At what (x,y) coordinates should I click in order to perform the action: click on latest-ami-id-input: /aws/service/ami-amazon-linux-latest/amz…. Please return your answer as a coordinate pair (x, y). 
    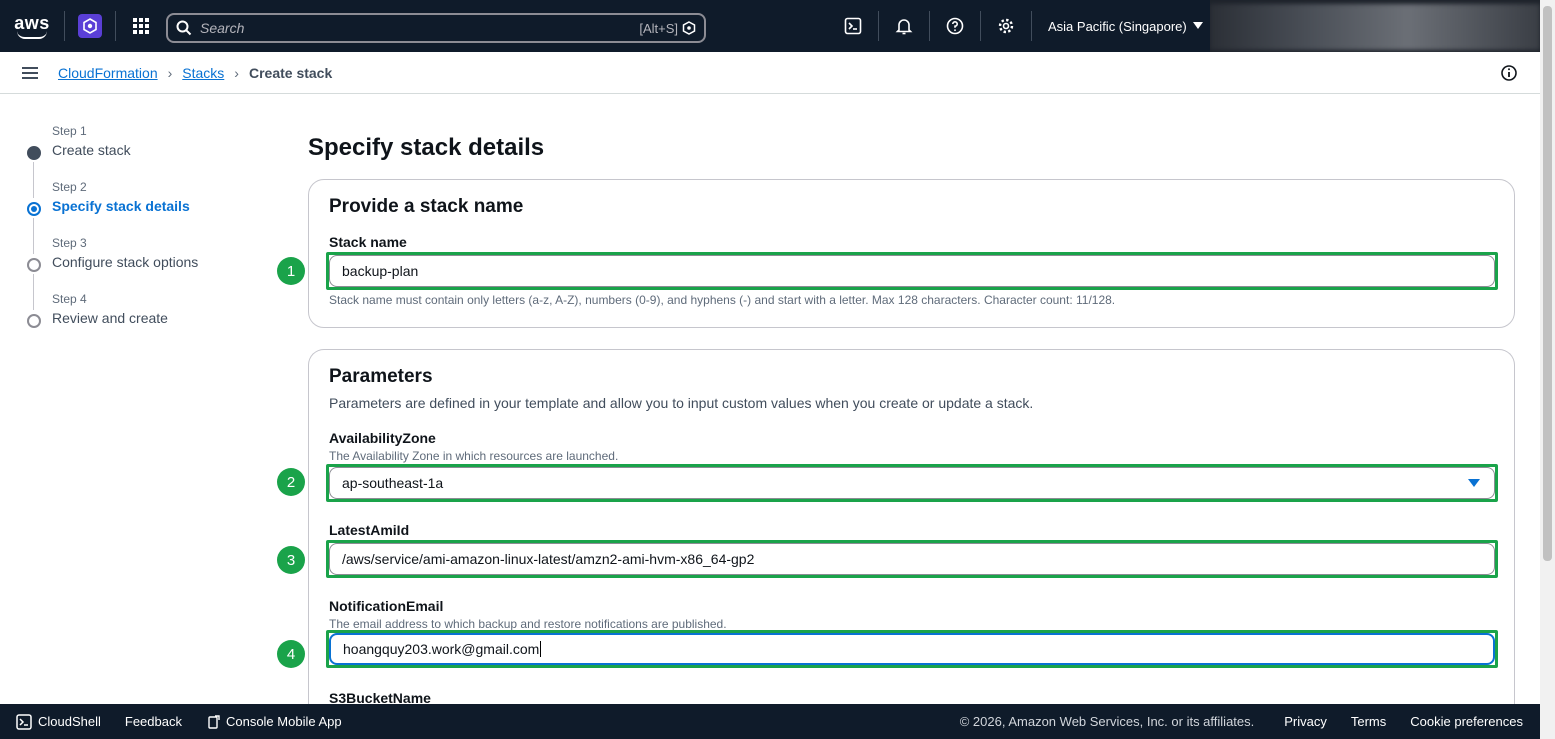
    Looking at the image, I should click on (912, 559).